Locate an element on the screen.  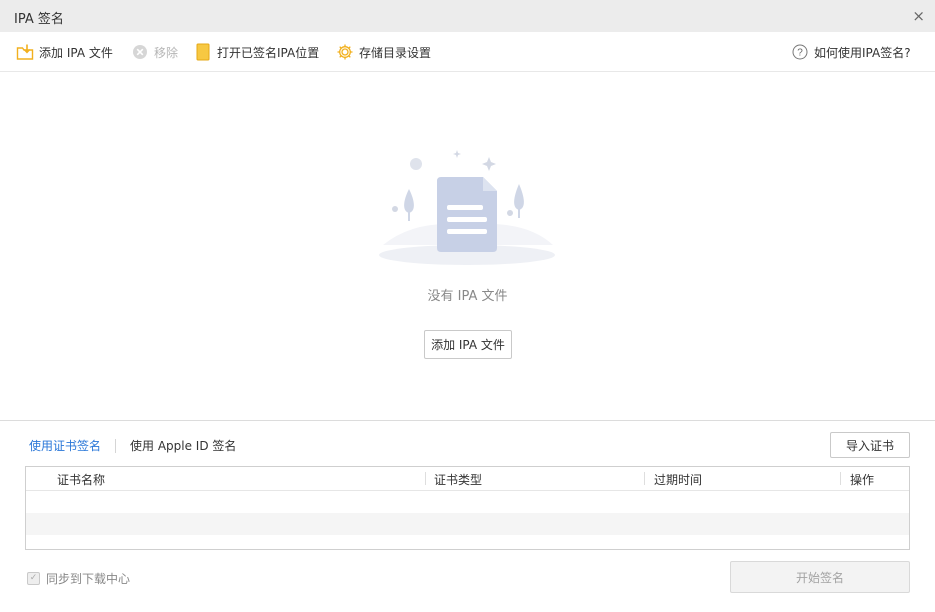
column-actions: 操作 is located at coordinates (862, 480).